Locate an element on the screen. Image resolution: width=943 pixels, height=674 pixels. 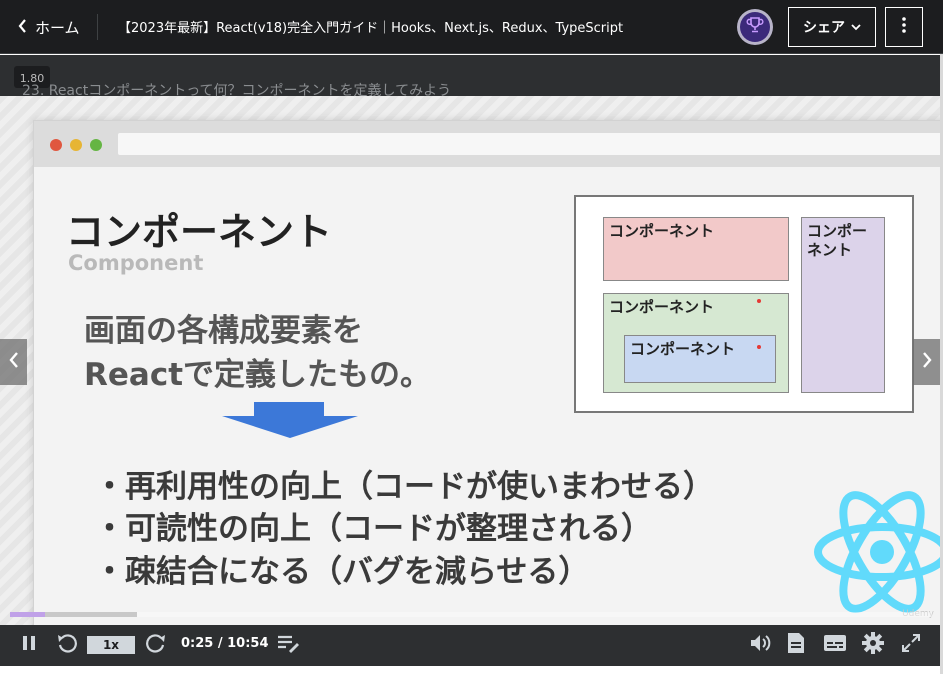
forward-5-icon is located at coordinates (156, 645).